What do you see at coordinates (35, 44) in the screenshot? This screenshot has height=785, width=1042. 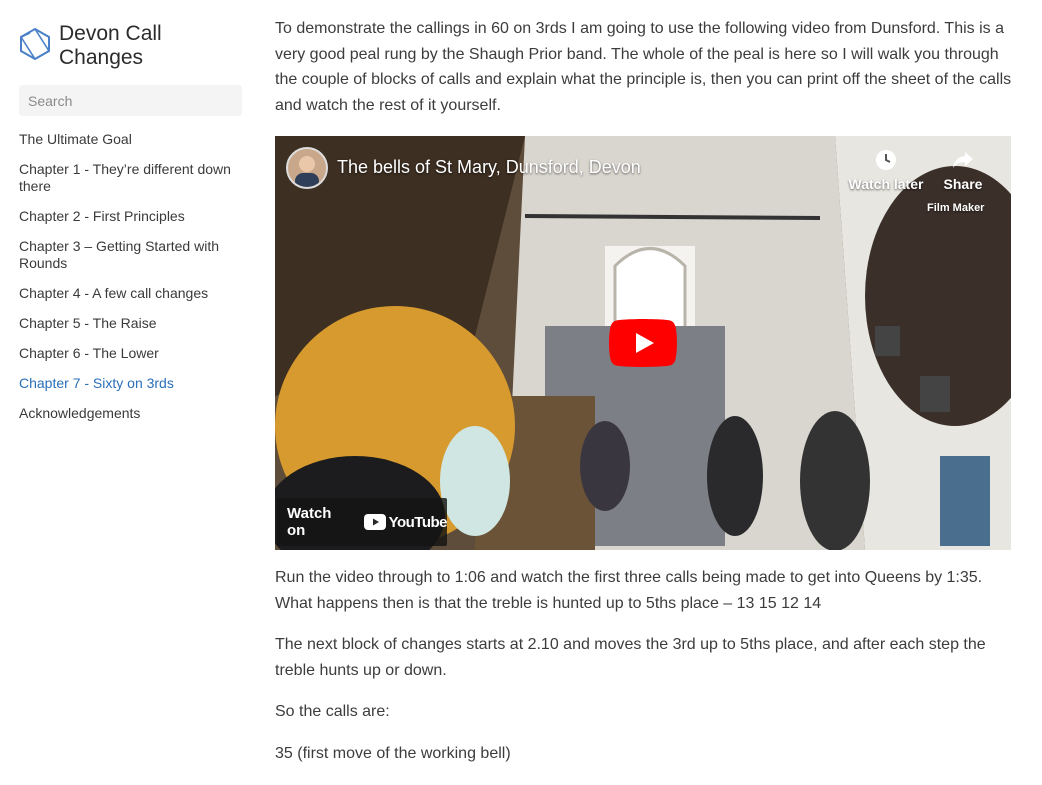 I see `logo-icon` at bounding box center [35, 44].